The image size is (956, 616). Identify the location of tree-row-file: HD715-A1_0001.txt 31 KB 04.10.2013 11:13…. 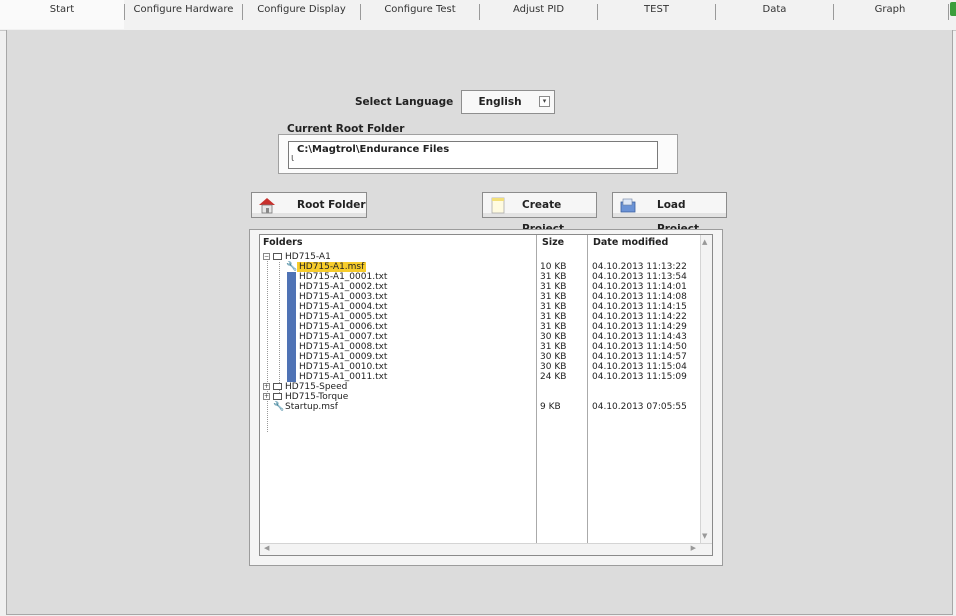
(480, 277).